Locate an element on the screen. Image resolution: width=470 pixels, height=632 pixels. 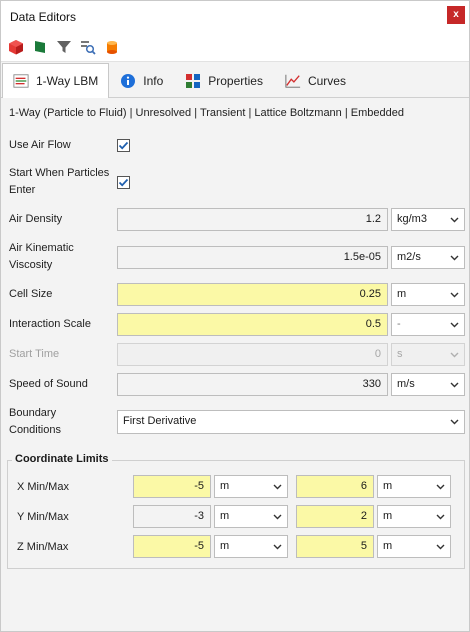
z-min-unit-select: m is located at coordinates (251, 546).